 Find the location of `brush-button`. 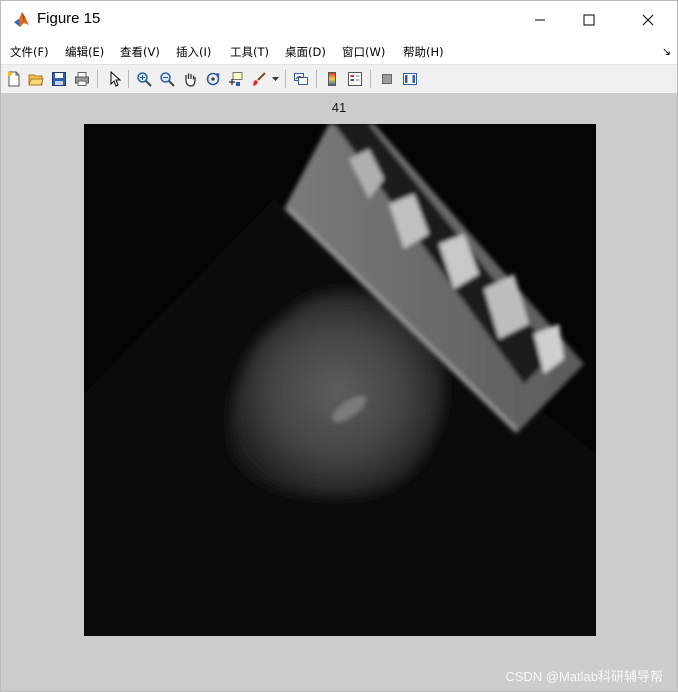

brush-button is located at coordinates (259, 79).